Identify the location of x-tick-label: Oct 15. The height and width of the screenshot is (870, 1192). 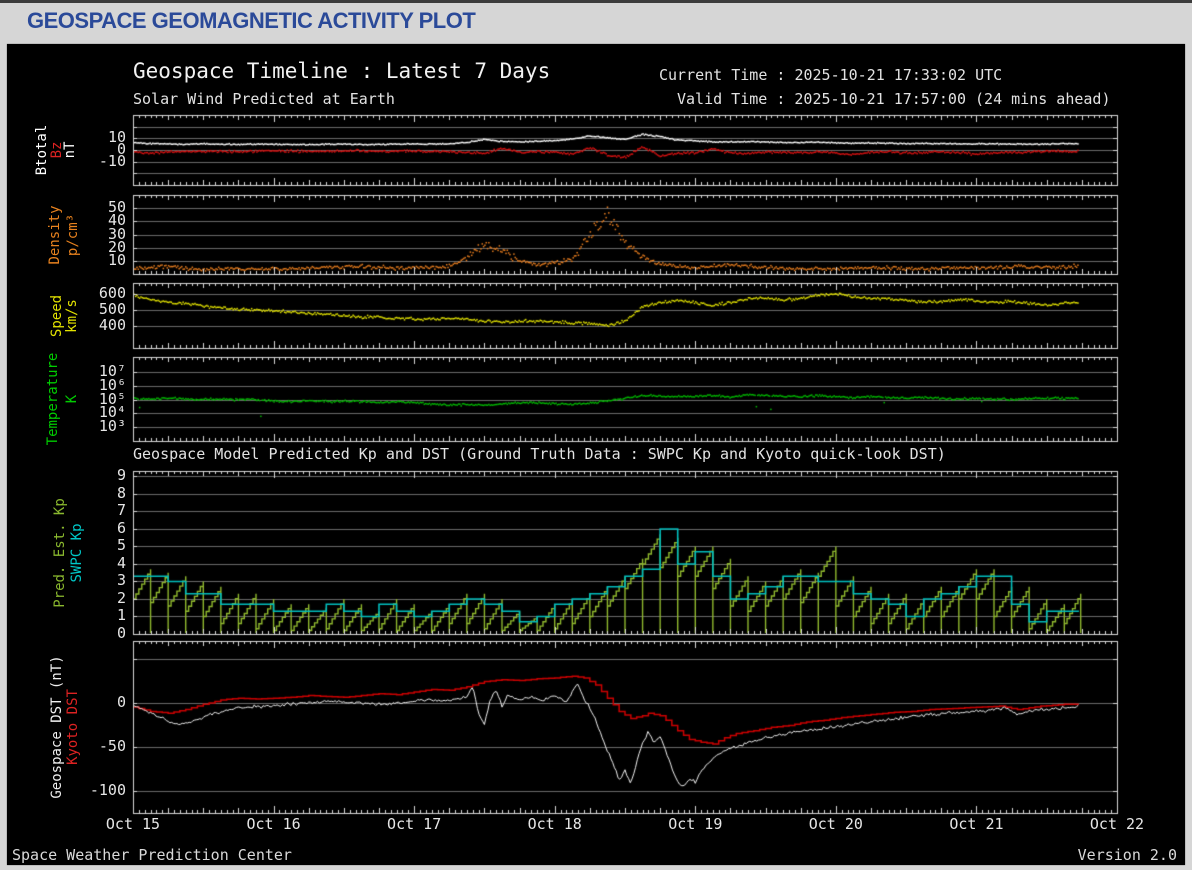
(133, 824).